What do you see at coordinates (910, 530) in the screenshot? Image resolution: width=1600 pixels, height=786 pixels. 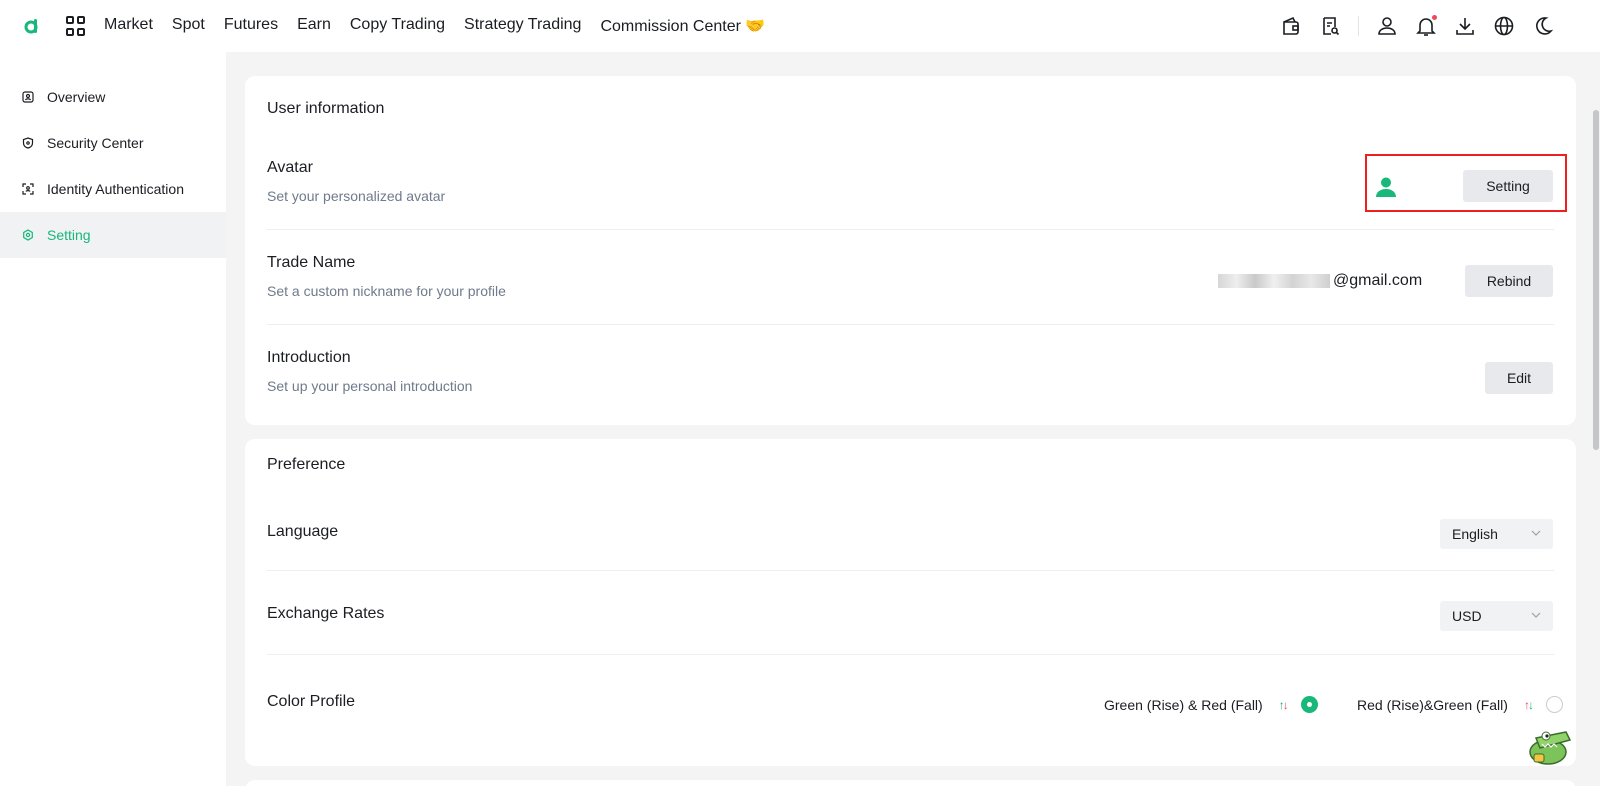 I see `language-row: Language` at bounding box center [910, 530].